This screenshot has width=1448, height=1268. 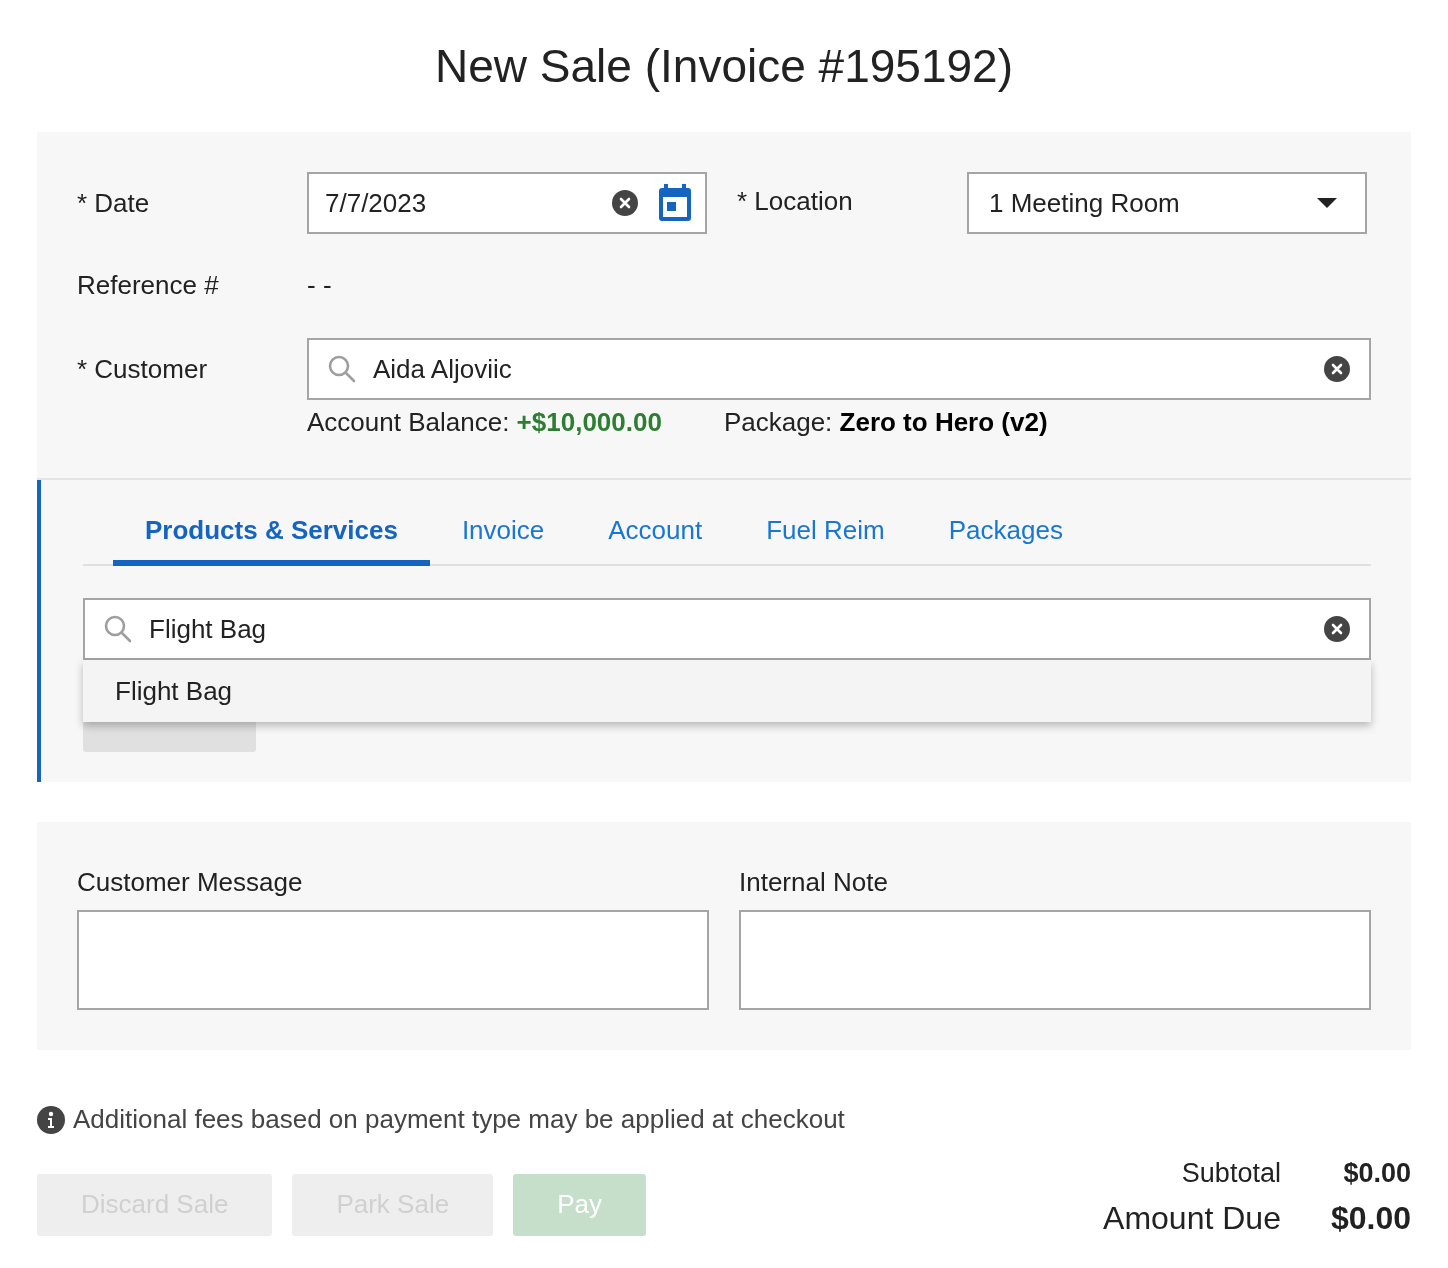 What do you see at coordinates (114, 203) in the screenshot?
I see `date-label: * Date` at bounding box center [114, 203].